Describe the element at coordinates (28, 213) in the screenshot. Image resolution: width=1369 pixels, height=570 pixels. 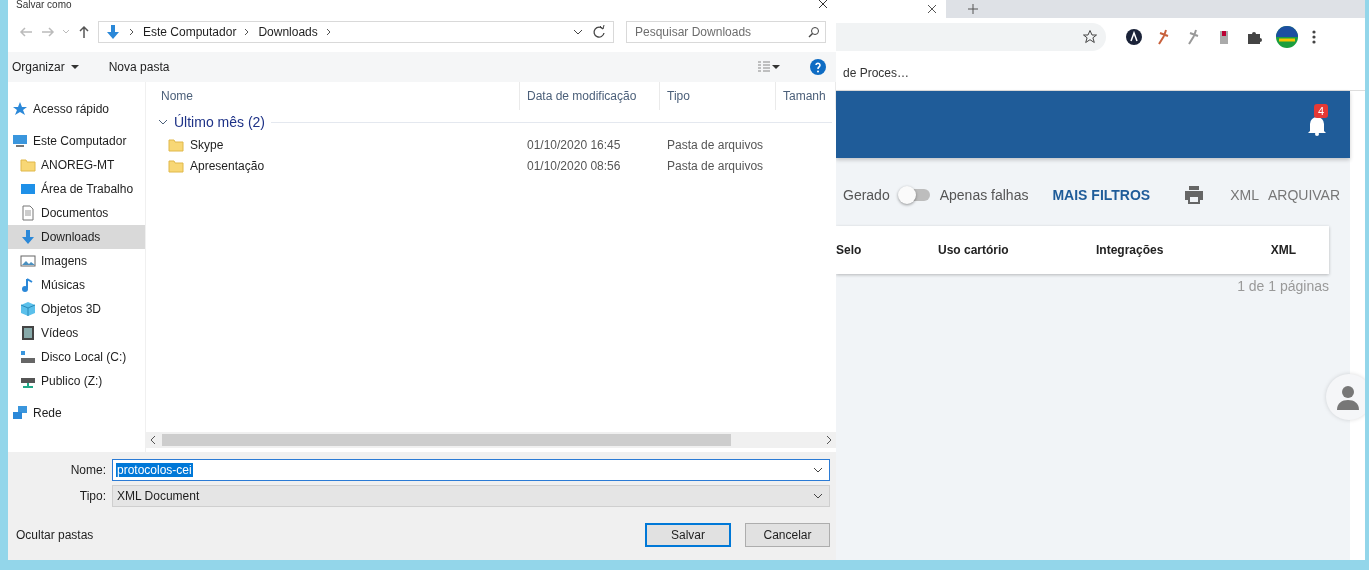
I see `document-icon` at that location.